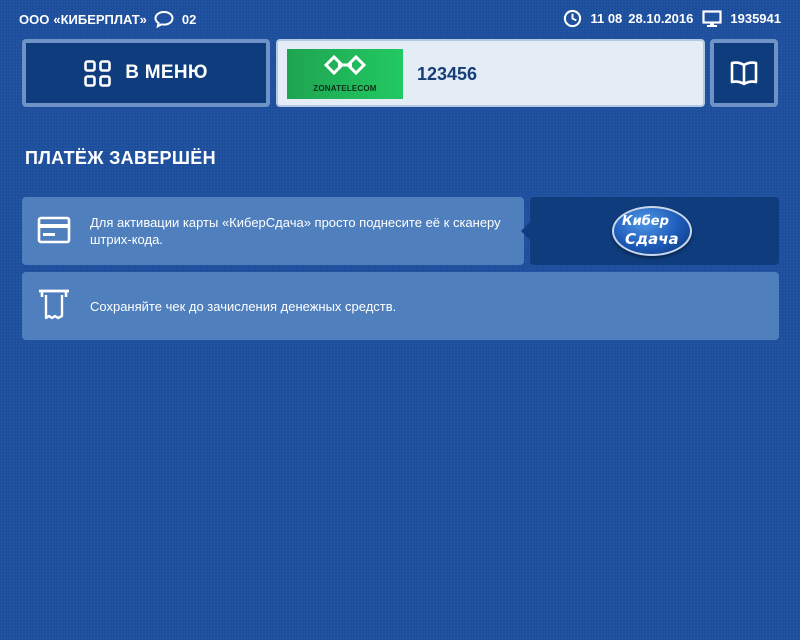 The image size is (800, 640). I want to click on book-icon, so click(744, 73).